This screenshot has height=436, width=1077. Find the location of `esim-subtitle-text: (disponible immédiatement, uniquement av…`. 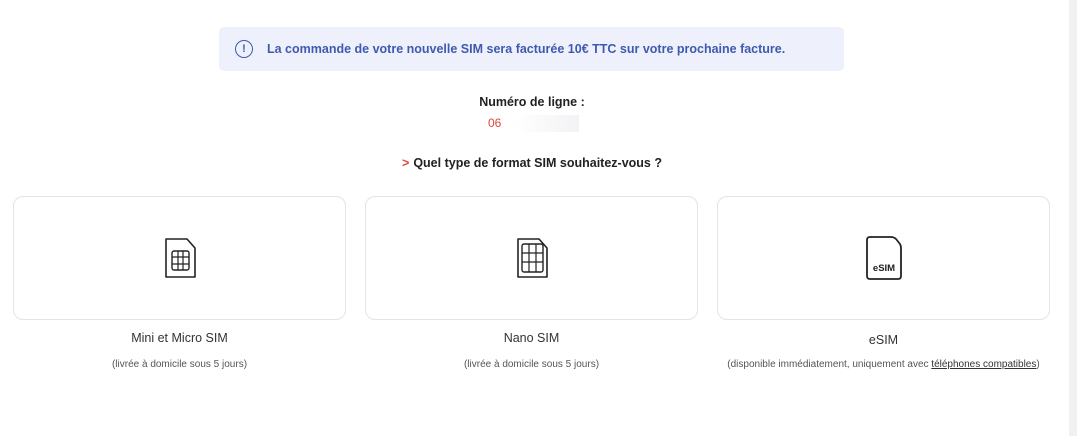

esim-subtitle-text: (disponible immédiatement, uniquement av… is located at coordinates (828, 364).